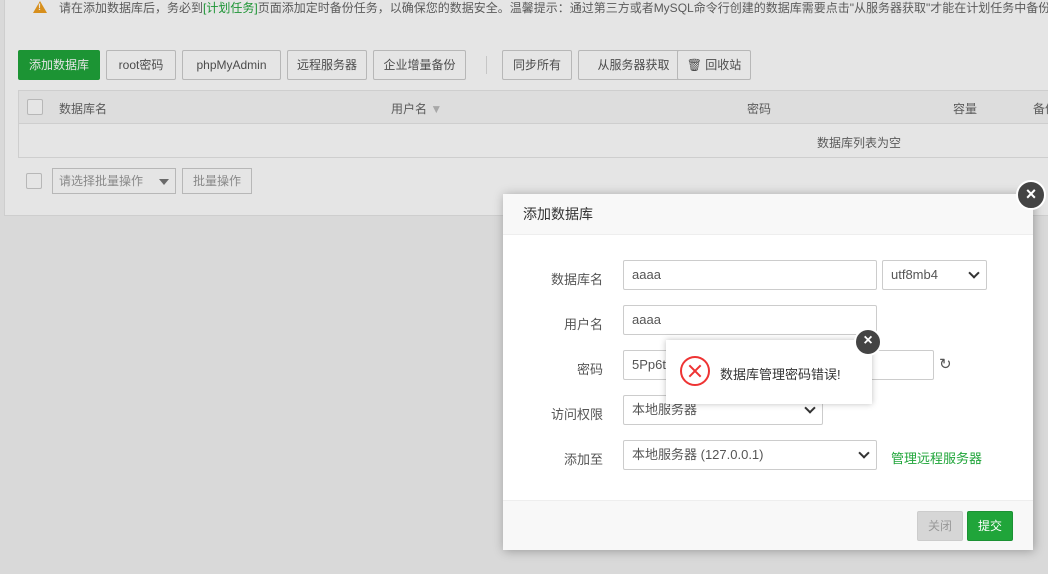 The image size is (1048, 574). I want to click on label-access: 访问权限, so click(576, 414).